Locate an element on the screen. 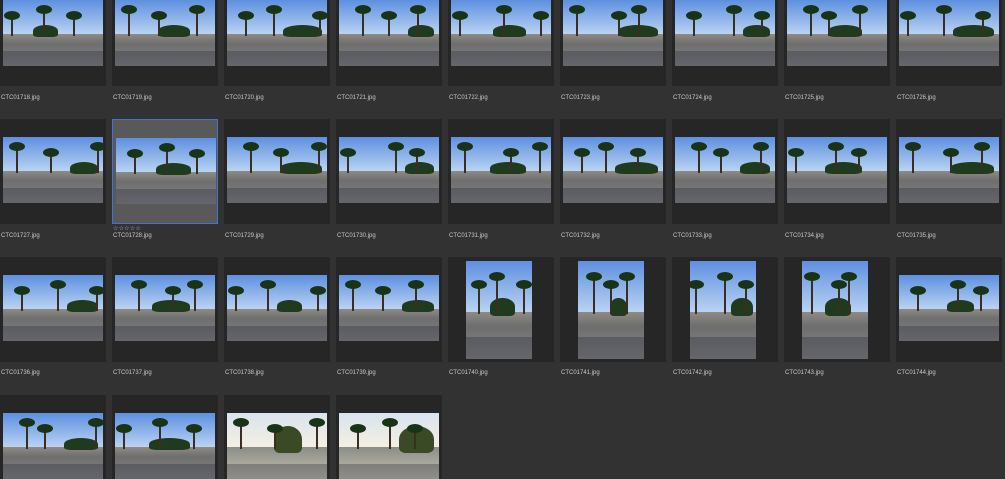  thumbnail-filename: CTC01721.jpg is located at coordinates (356, 98).